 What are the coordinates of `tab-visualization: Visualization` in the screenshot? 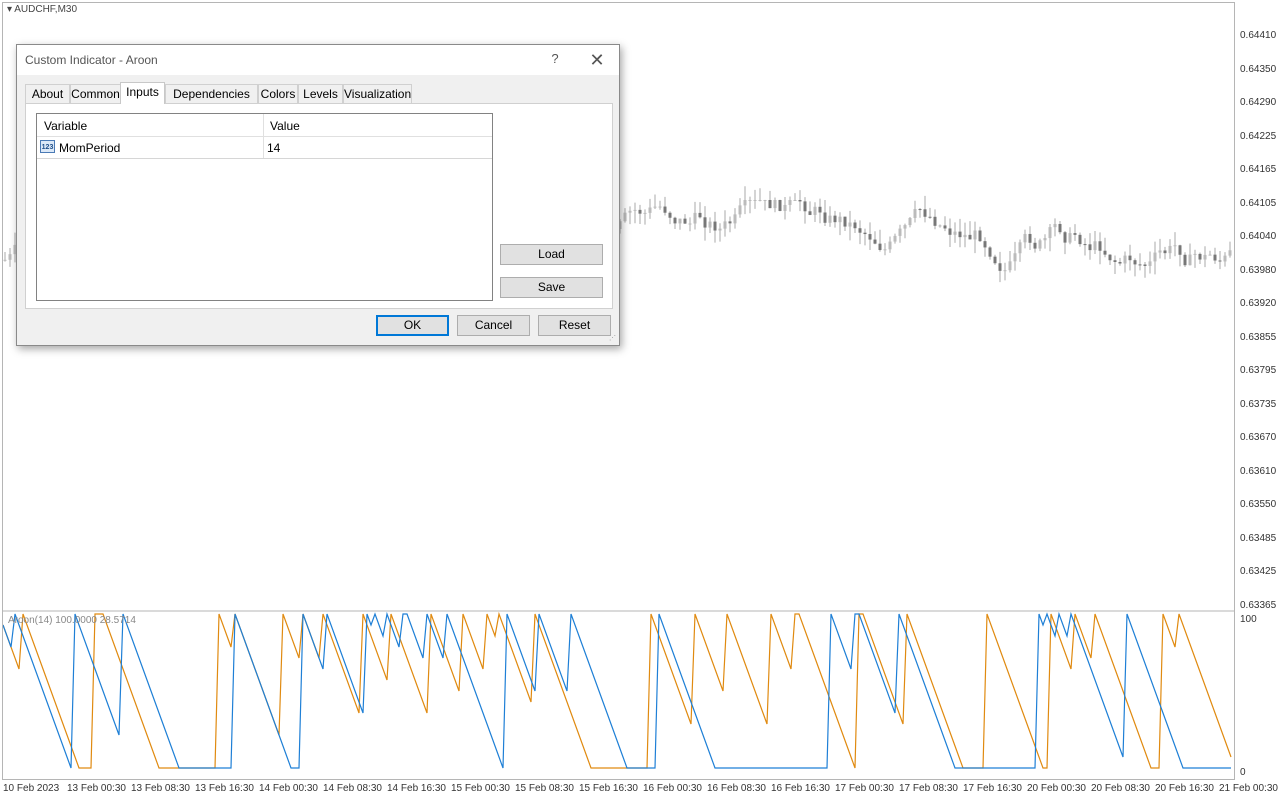 It's located at (377, 93).